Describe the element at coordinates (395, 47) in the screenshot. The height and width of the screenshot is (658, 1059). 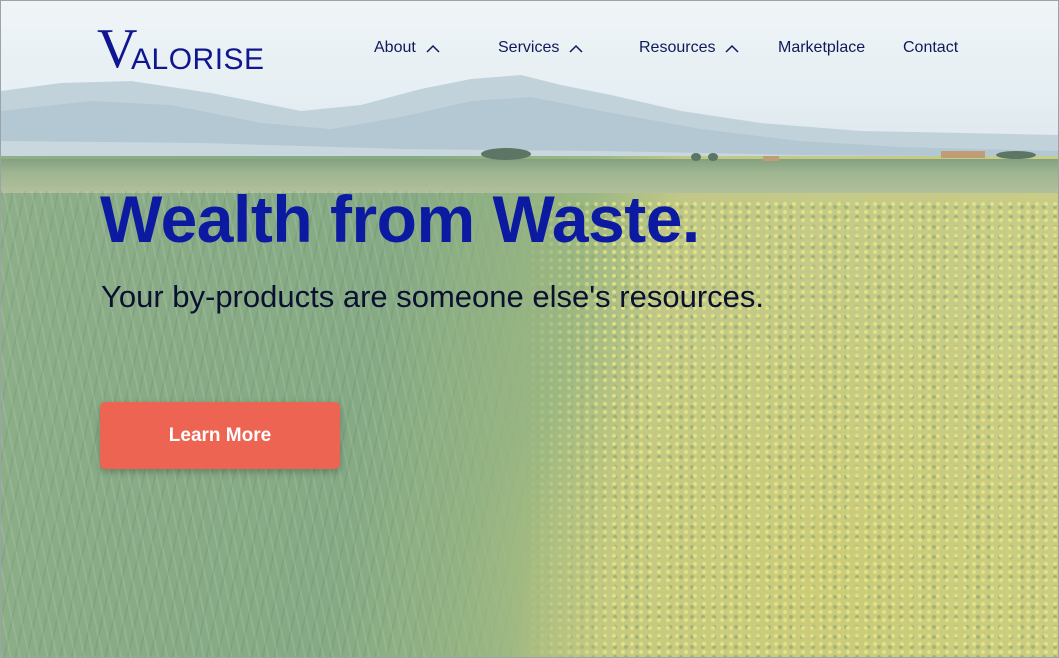
I see `nav-item-label: About` at that location.